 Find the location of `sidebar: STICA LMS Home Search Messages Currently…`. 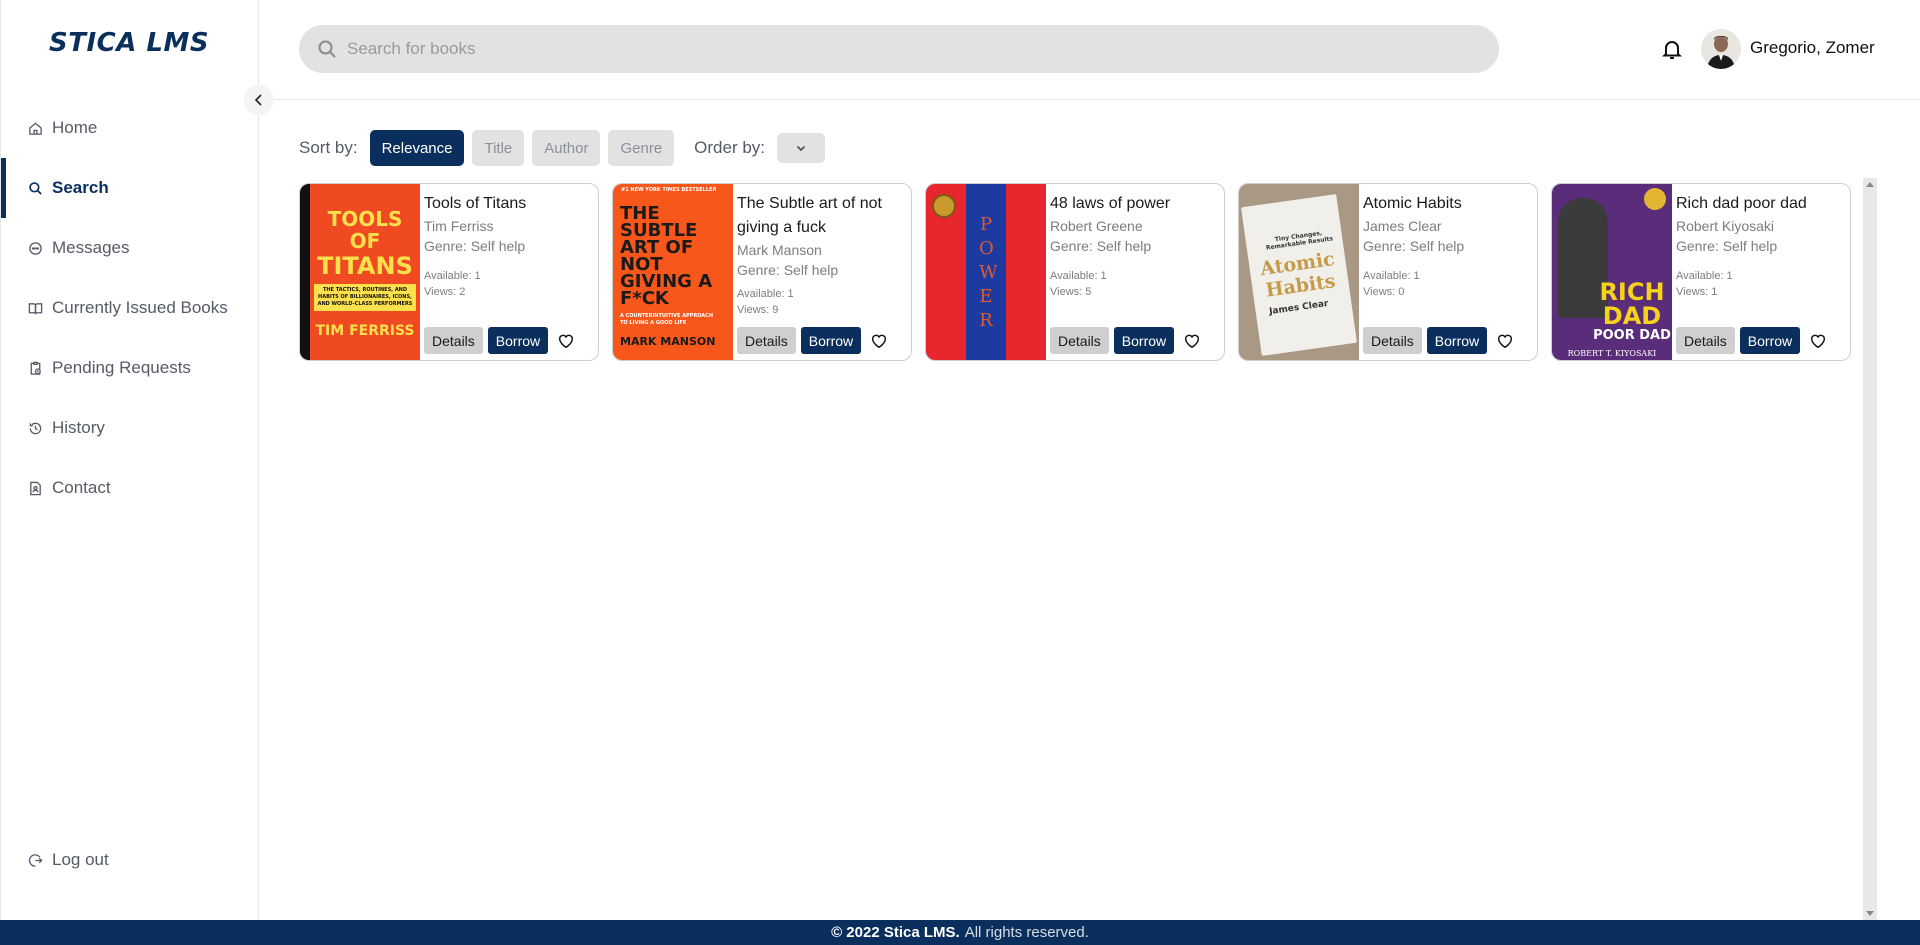

sidebar: STICA LMS Home Search Messages Currently… is located at coordinates (129, 460).